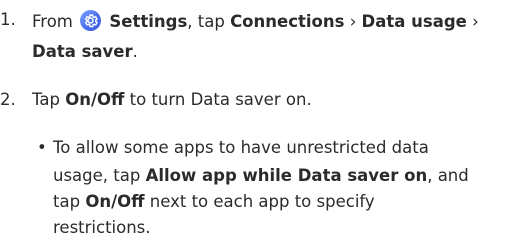 This screenshot has width=527, height=244. What do you see at coordinates (46, 99) in the screenshot?
I see `step-text: Tap` at bounding box center [46, 99].